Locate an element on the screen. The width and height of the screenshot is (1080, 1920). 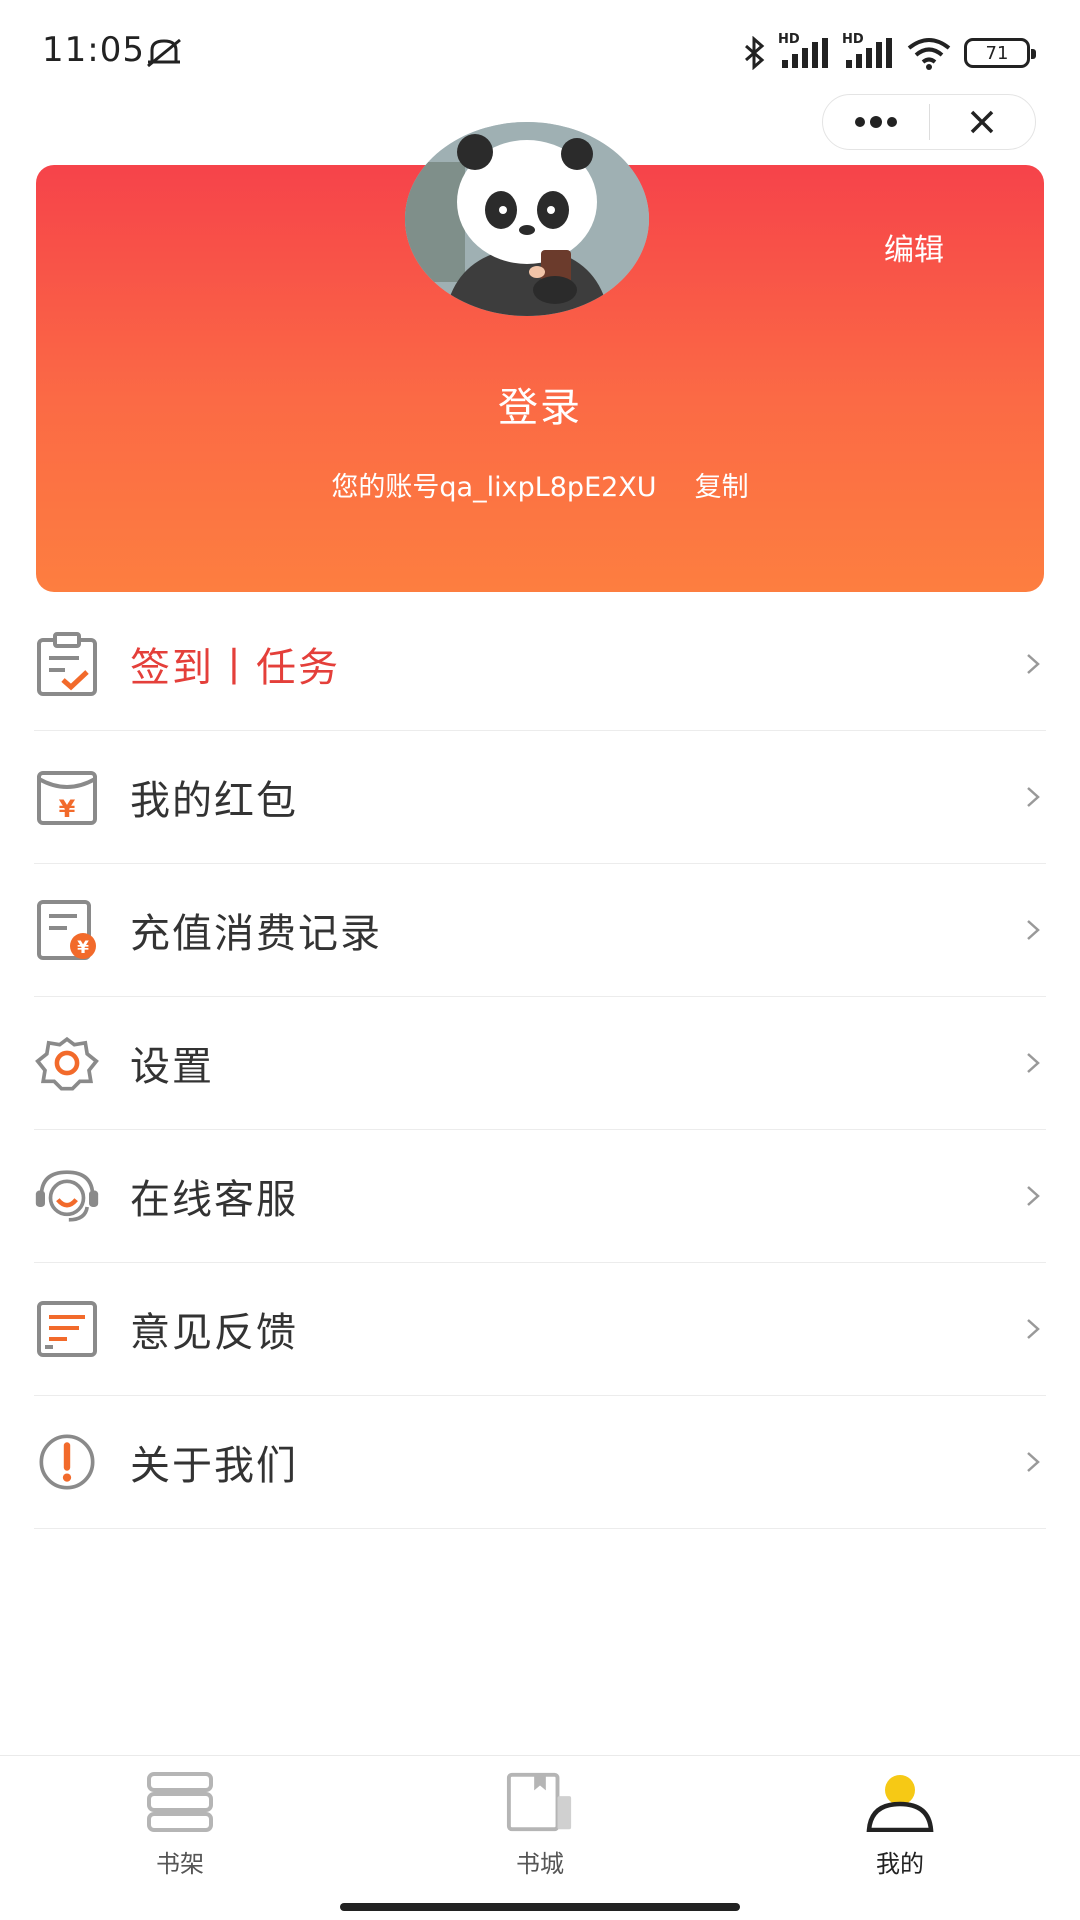
more-dots-icon is located at coordinates (875, 122).